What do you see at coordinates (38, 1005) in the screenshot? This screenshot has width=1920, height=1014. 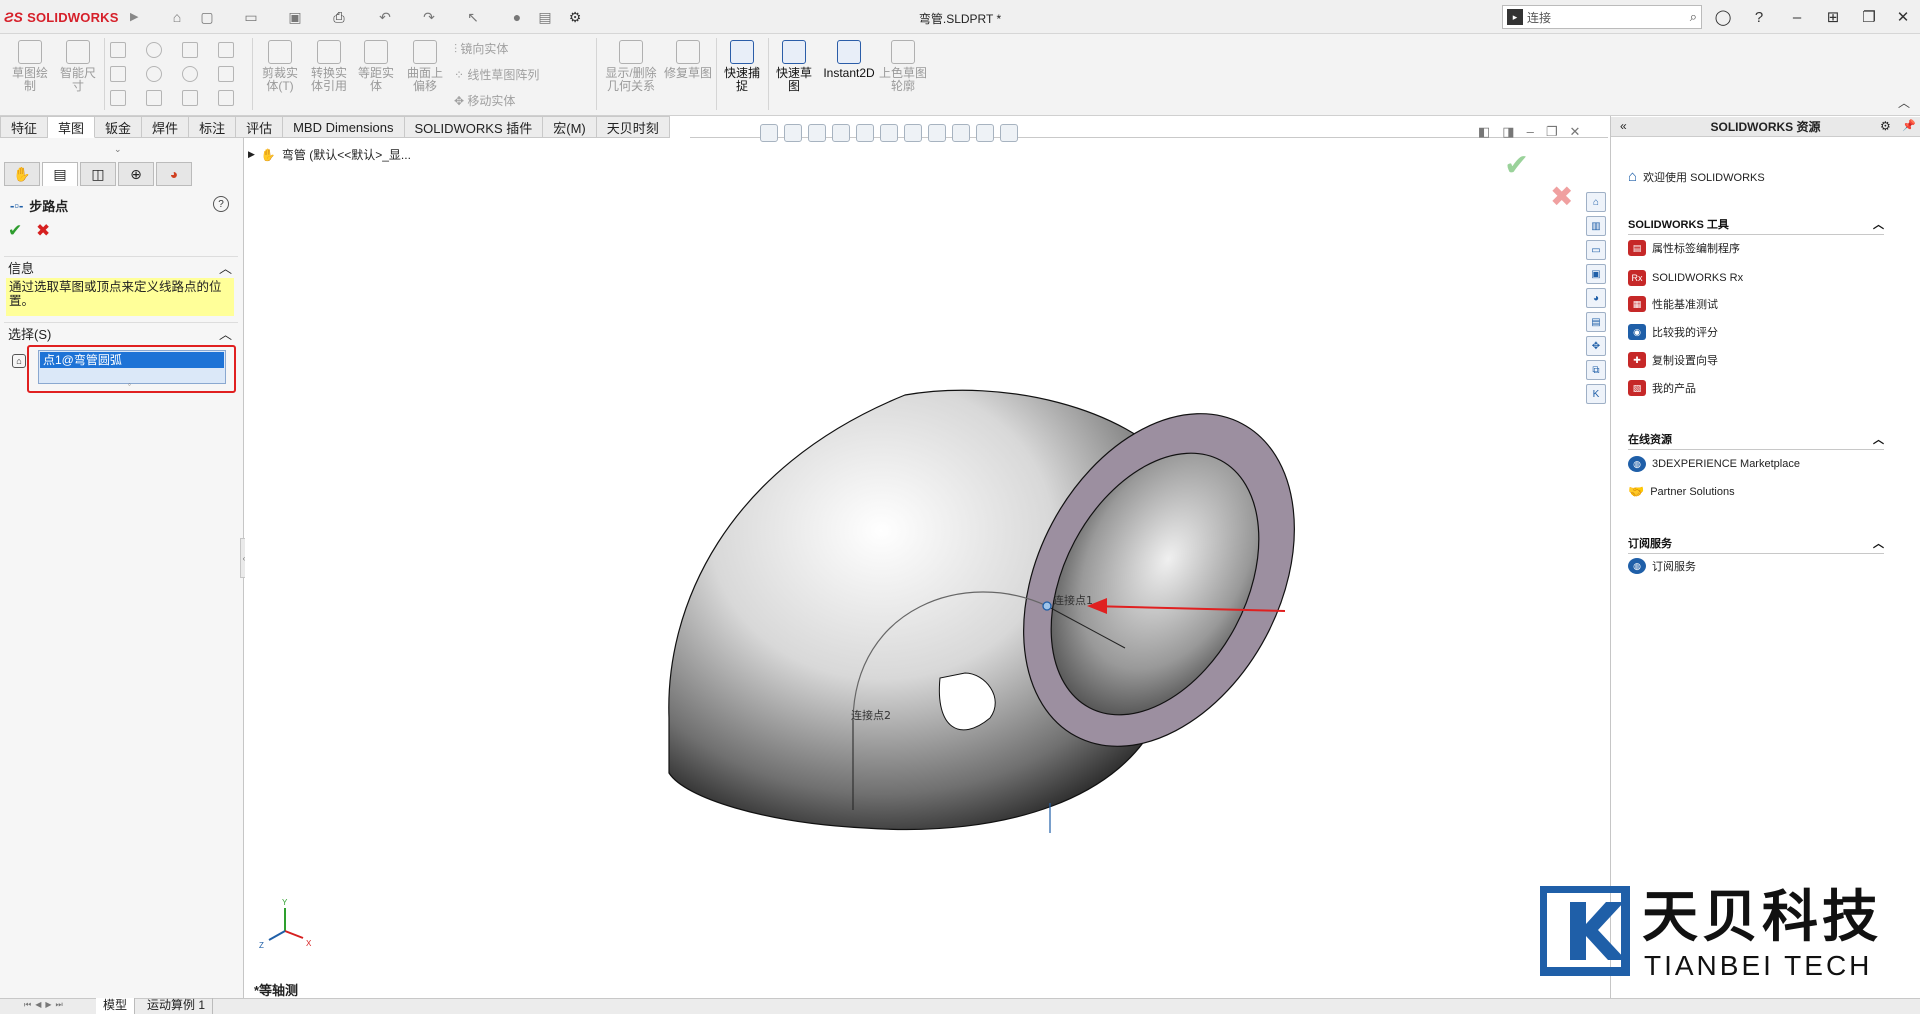 I see `prev-tab-icon: ◀` at bounding box center [38, 1005].